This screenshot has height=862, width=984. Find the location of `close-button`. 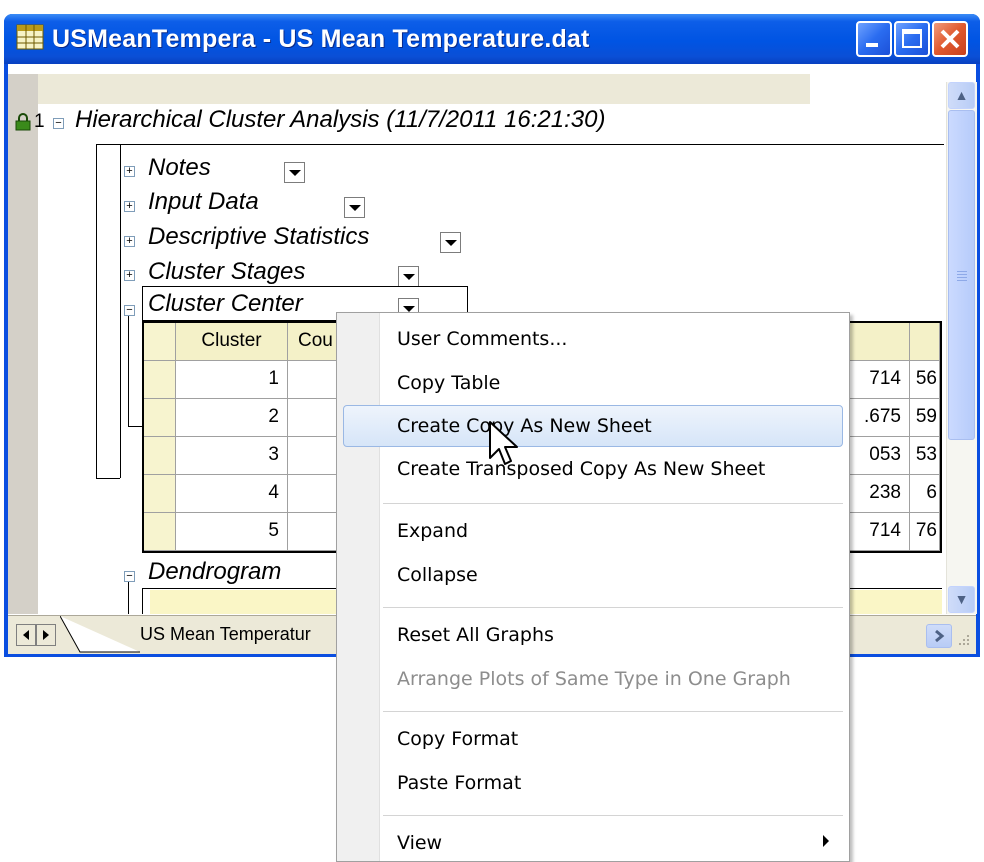

close-button is located at coordinates (950, 39).